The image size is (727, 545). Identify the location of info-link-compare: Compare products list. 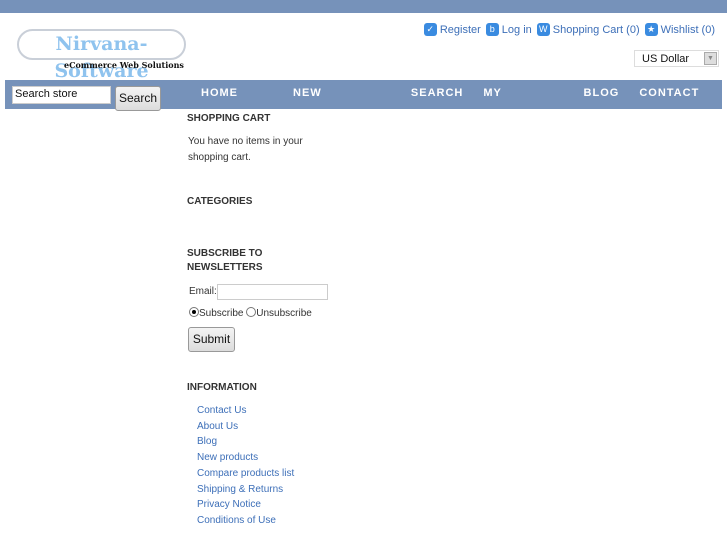
(245, 474).